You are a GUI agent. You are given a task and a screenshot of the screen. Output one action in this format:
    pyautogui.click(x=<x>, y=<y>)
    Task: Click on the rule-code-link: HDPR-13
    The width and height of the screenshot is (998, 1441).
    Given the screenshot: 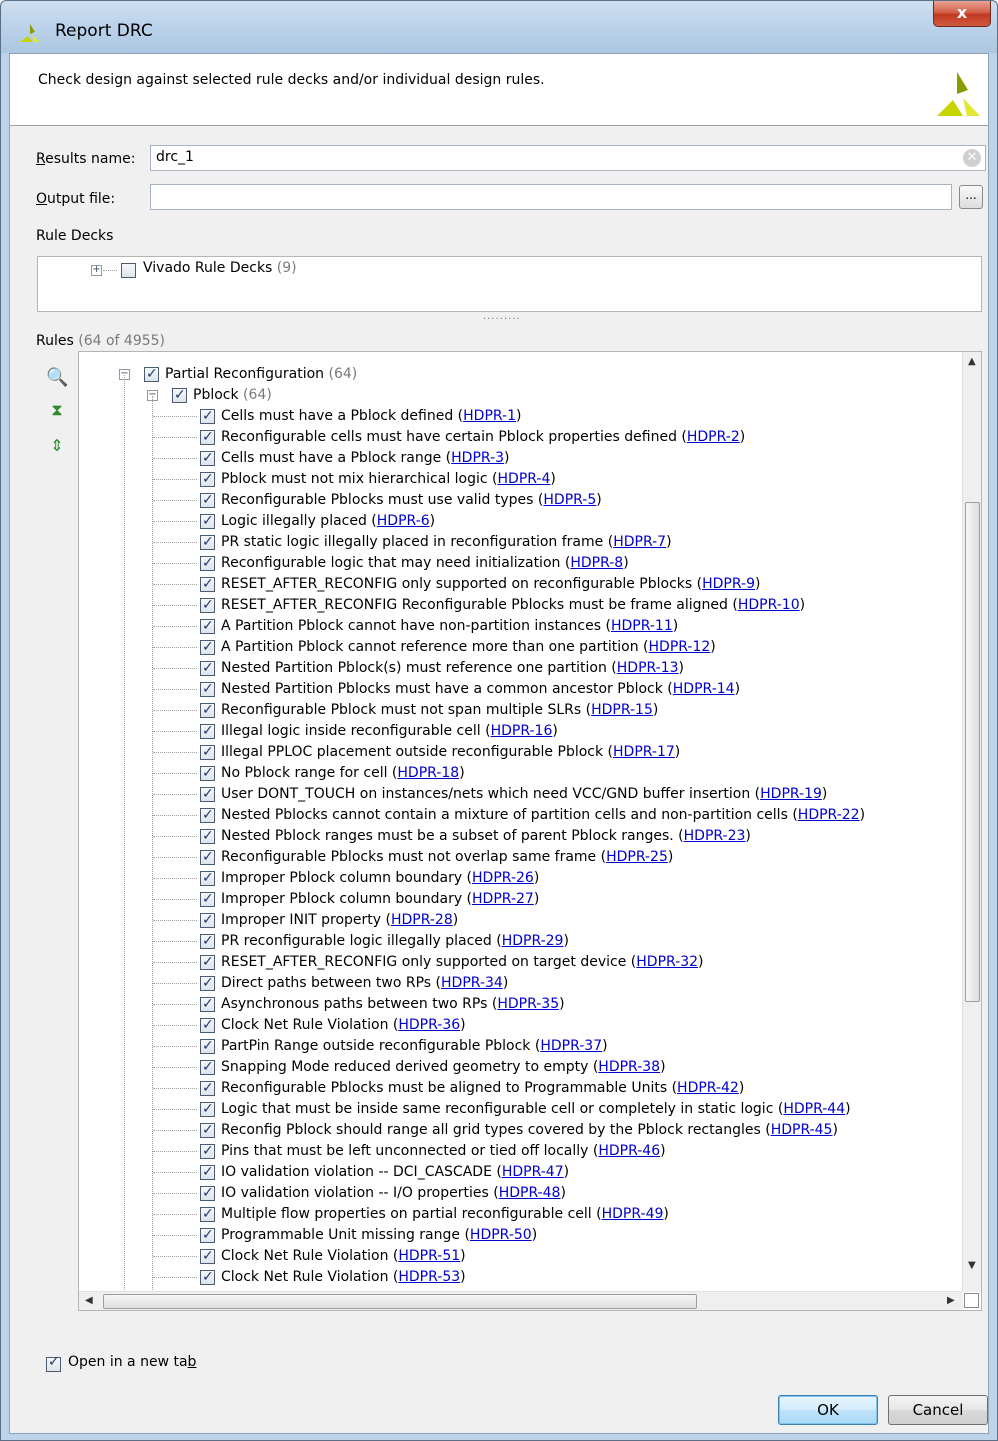 What is the action you would take?
    pyautogui.click(x=648, y=668)
    